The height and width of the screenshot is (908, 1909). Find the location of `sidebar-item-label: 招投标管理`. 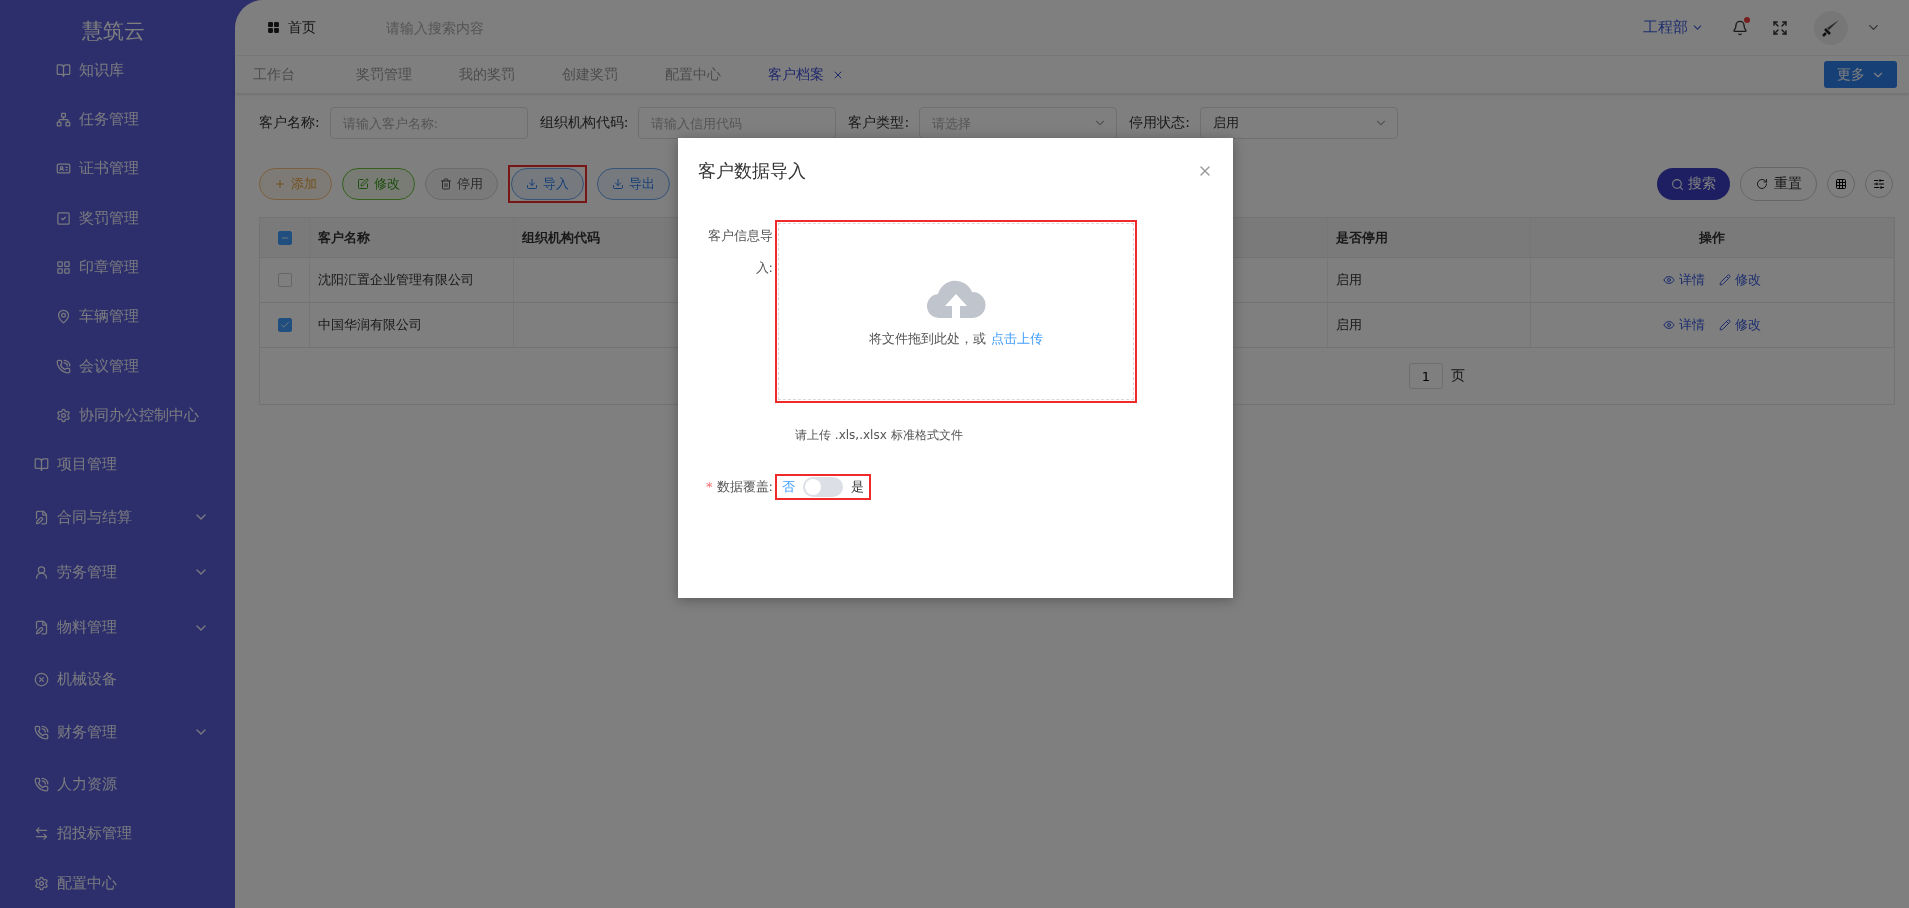

sidebar-item-label: 招投标管理 is located at coordinates (95, 834).